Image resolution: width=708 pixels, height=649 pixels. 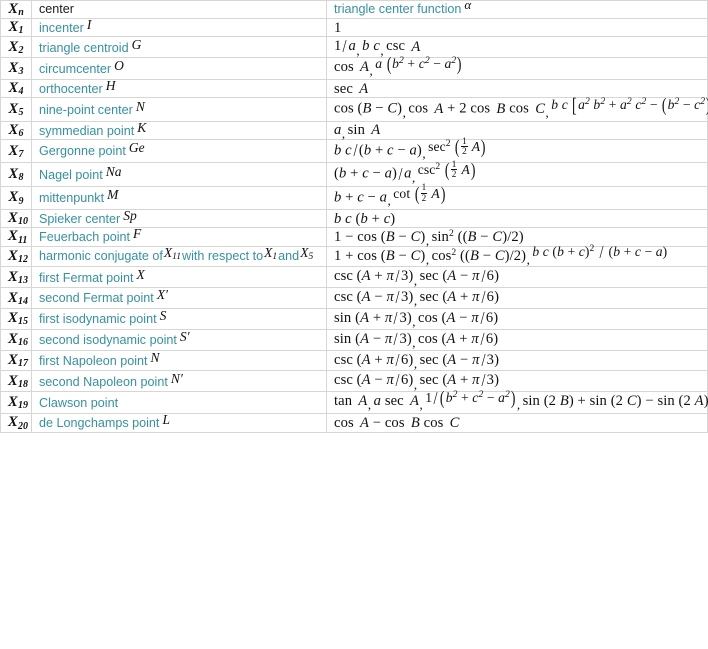 What do you see at coordinates (84, 237) in the screenshot?
I see `center-name-link: Feuerbach point` at bounding box center [84, 237].